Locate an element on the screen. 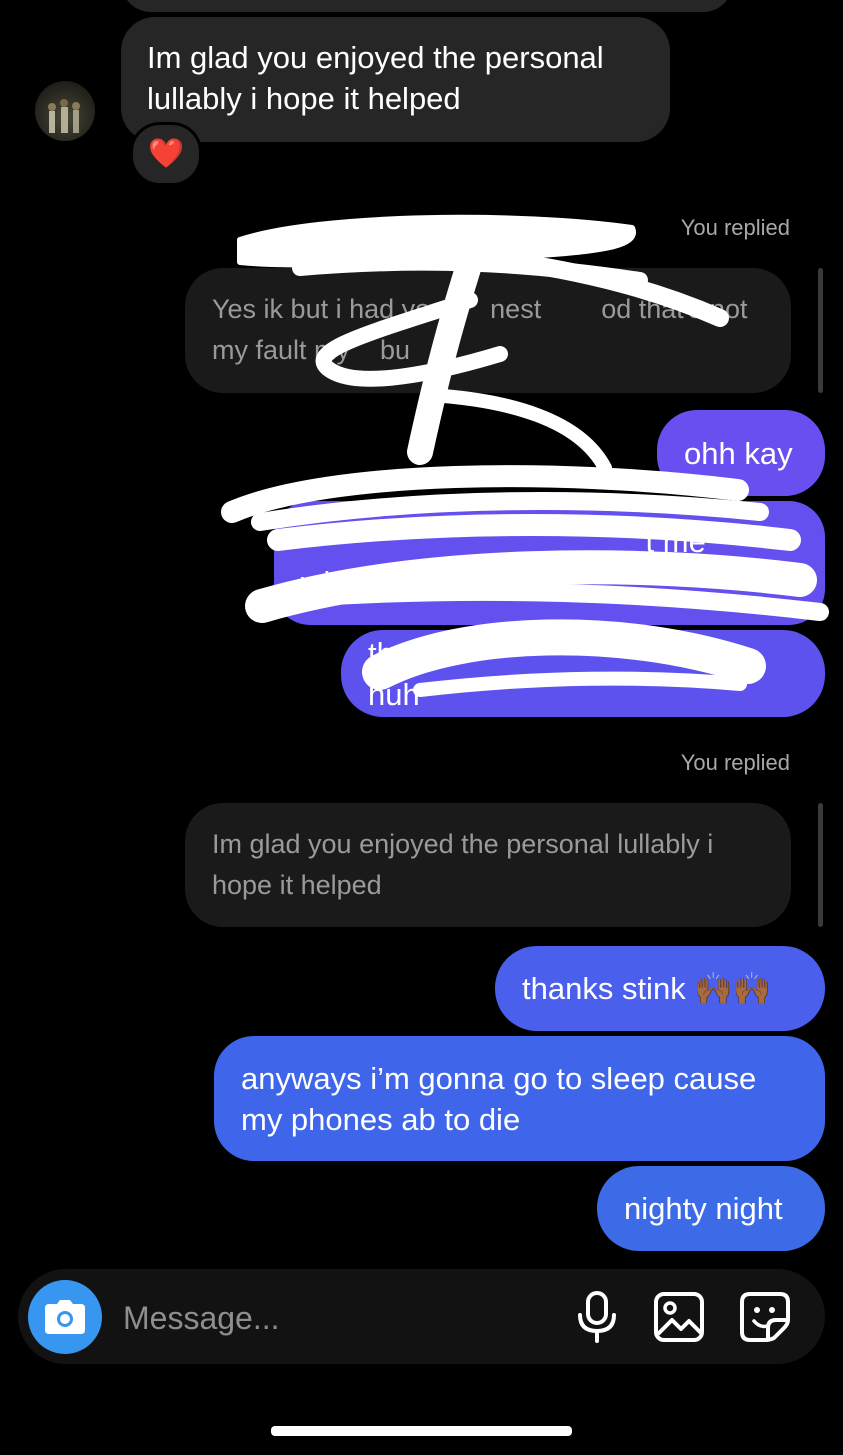  camera-icon is located at coordinates (65, 1317).